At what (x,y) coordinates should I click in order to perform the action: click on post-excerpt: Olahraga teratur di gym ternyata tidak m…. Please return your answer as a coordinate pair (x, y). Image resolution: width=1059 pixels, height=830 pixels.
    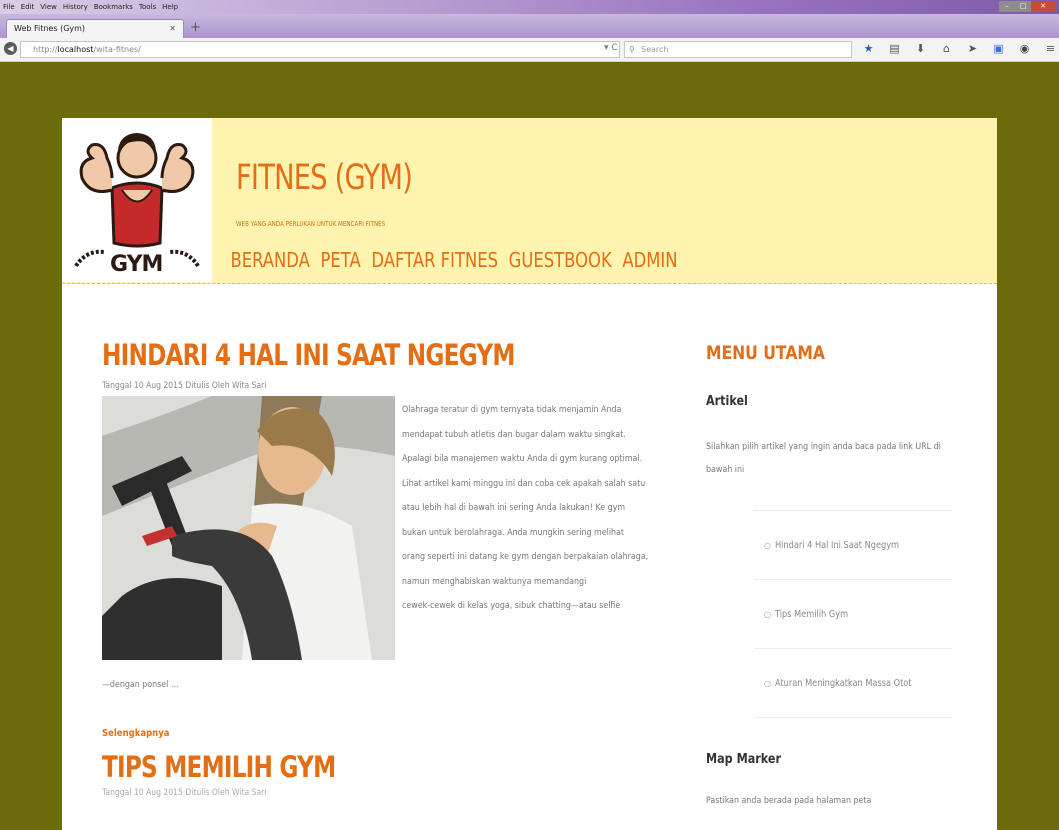
    Looking at the image, I should click on (529, 508).